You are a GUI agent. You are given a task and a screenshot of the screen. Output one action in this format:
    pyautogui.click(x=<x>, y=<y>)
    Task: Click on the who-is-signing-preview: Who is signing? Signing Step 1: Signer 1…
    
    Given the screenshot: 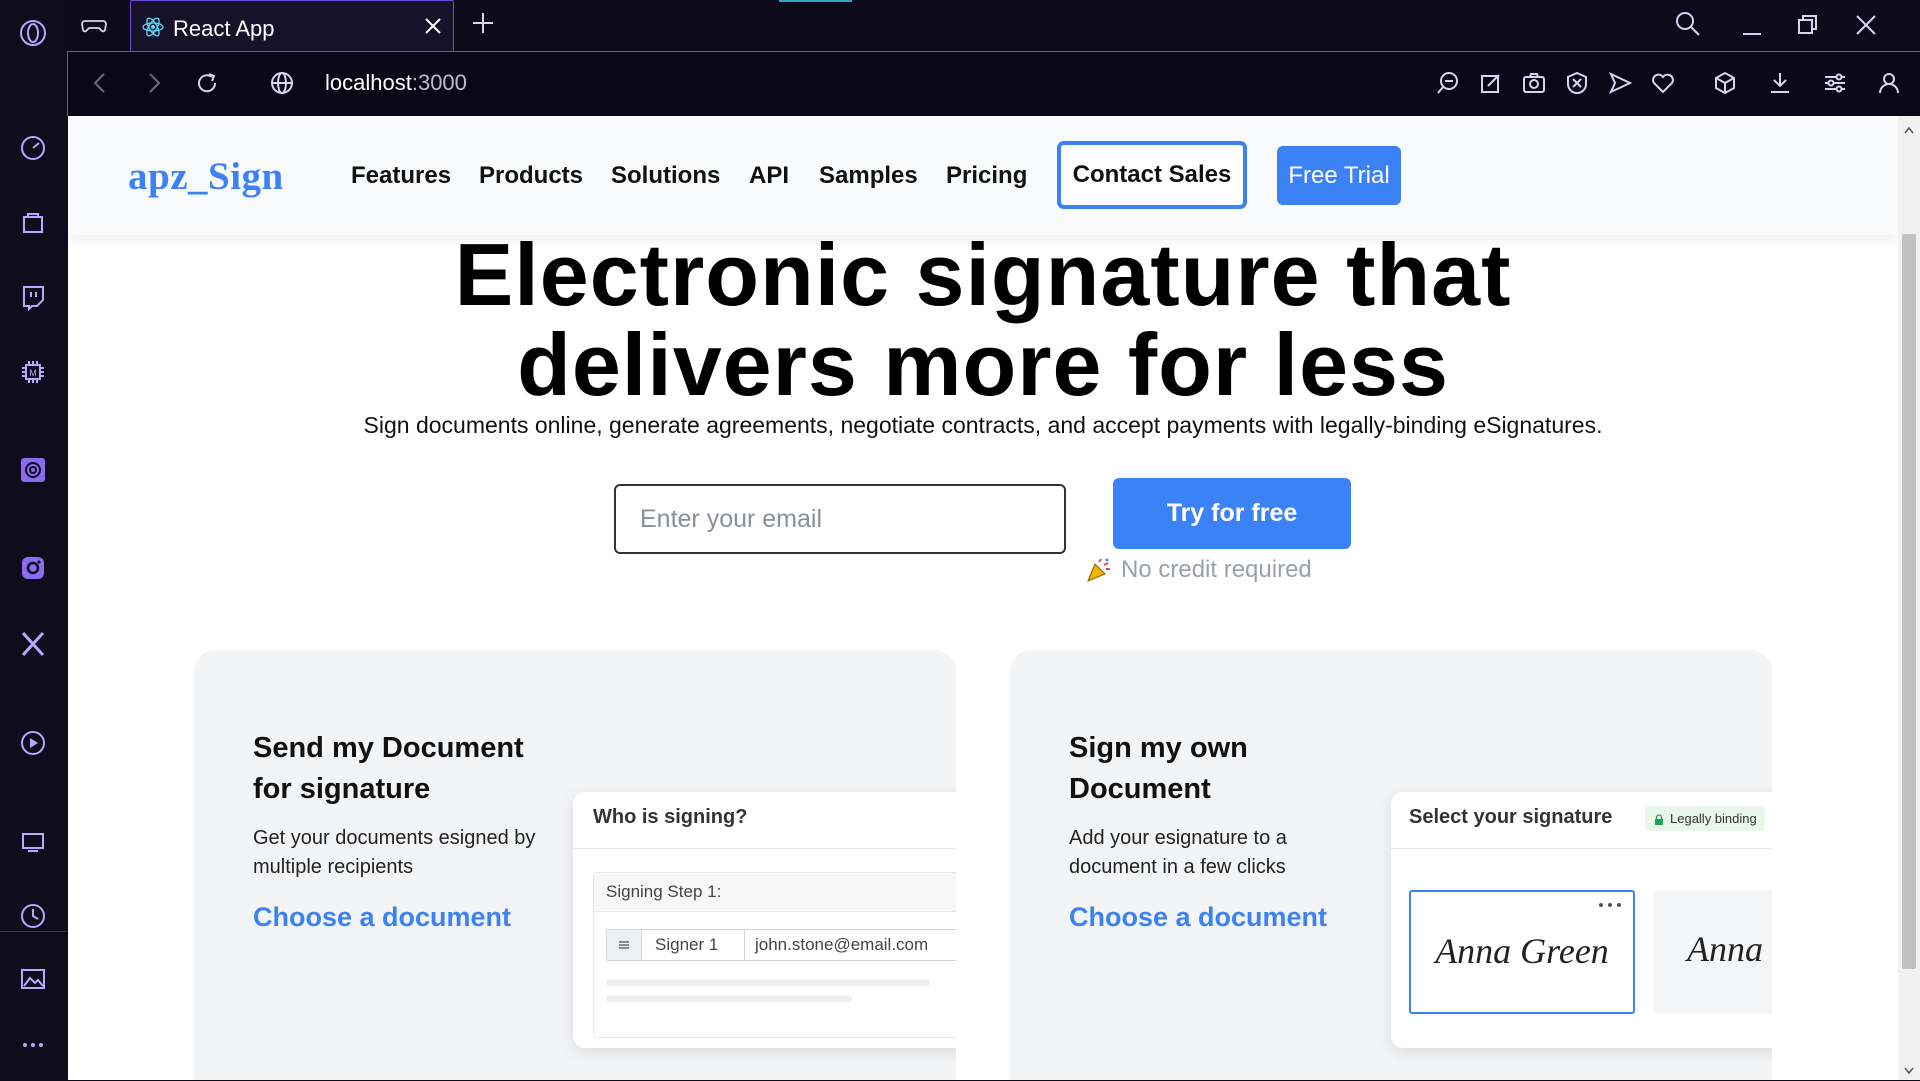 What is the action you would take?
    pyautogui.click(x=764, y=920)
    